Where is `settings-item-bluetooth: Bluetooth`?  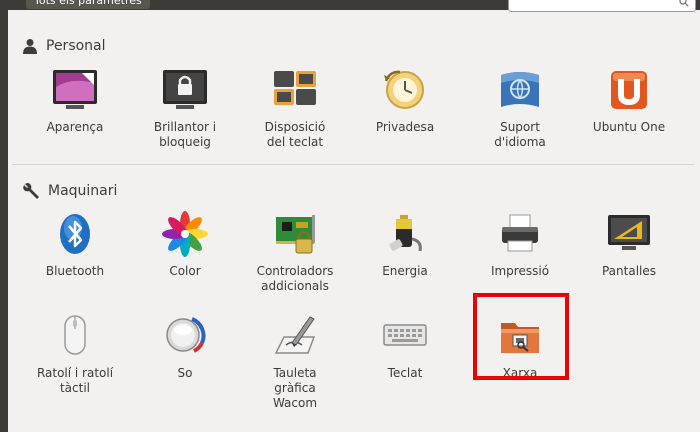 settings-item-bluetooth: Bluetooth is located at coordinates (75, 244).